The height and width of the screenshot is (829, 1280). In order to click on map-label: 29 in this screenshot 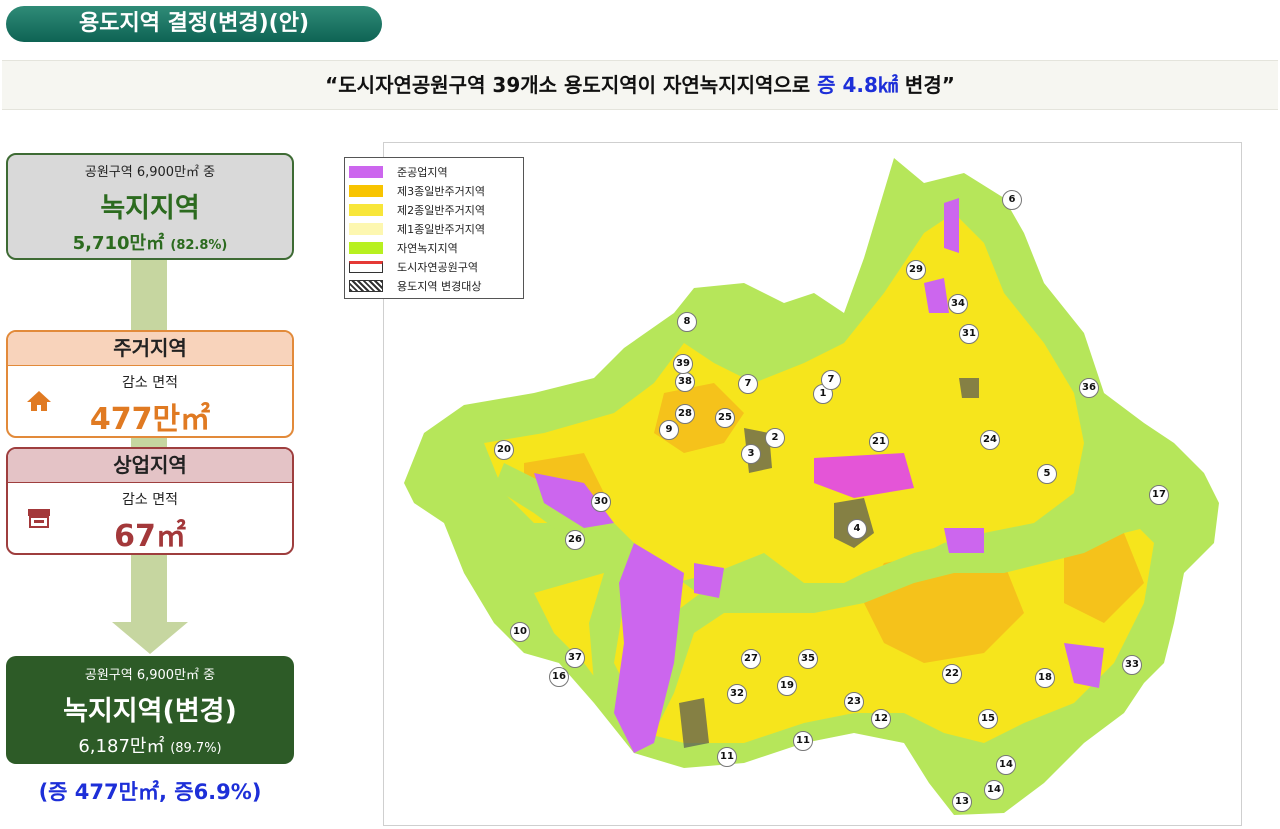, I will do `click(916, 270)`.